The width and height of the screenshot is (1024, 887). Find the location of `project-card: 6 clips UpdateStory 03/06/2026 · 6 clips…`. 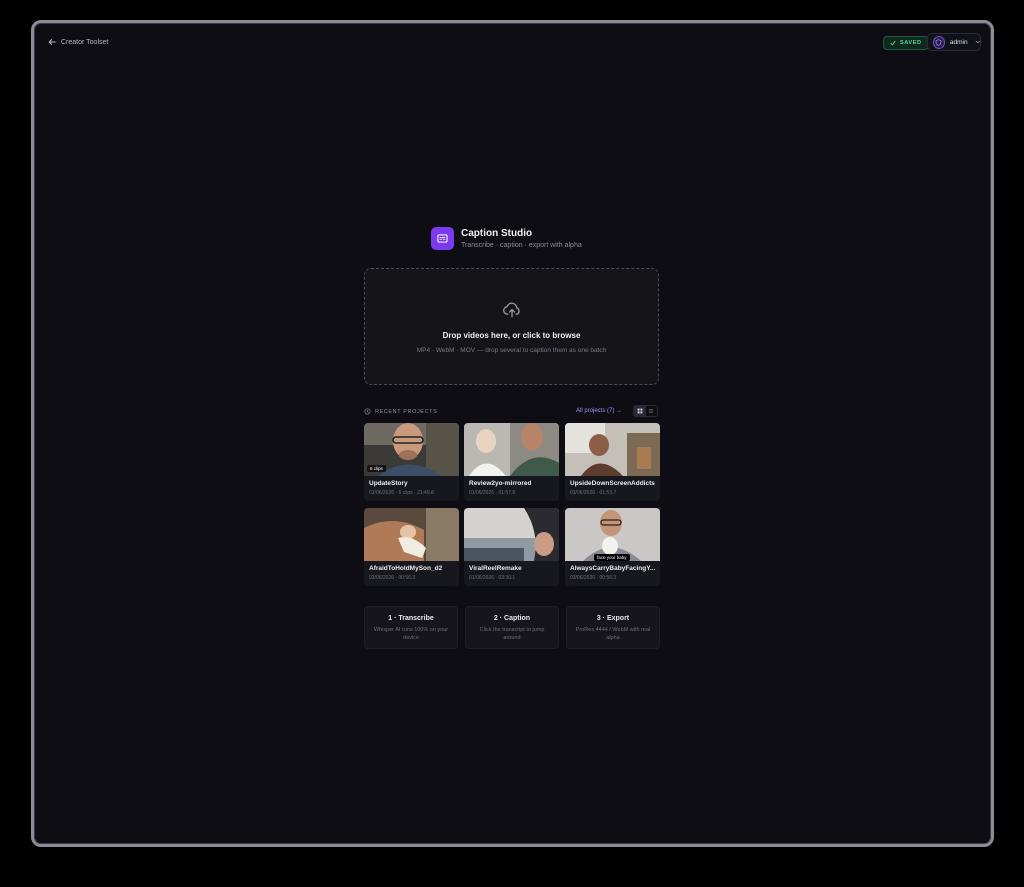

project-card: 6 clips UpdateStory 03/06/2026 · 6 clips… is located at coordinates (411, 462).